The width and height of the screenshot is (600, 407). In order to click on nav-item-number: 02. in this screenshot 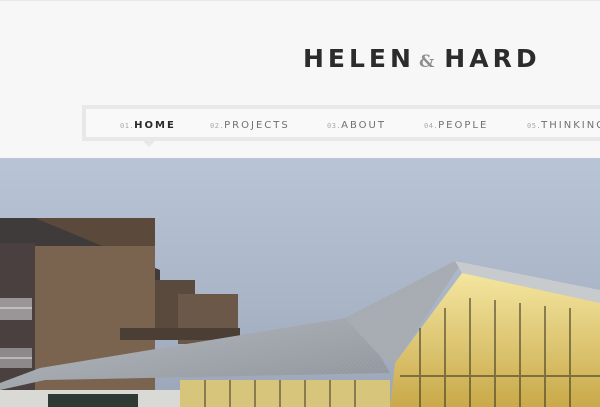, I will do `click(217, 126)`.